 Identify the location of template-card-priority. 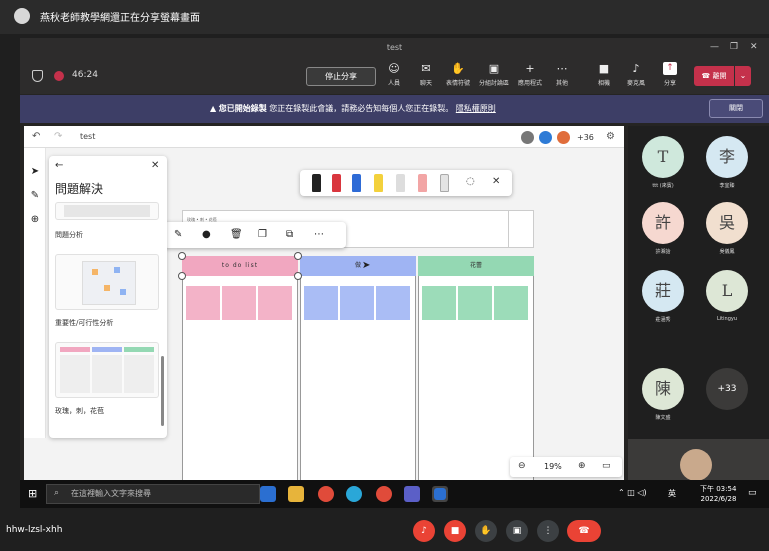
(107, 282).